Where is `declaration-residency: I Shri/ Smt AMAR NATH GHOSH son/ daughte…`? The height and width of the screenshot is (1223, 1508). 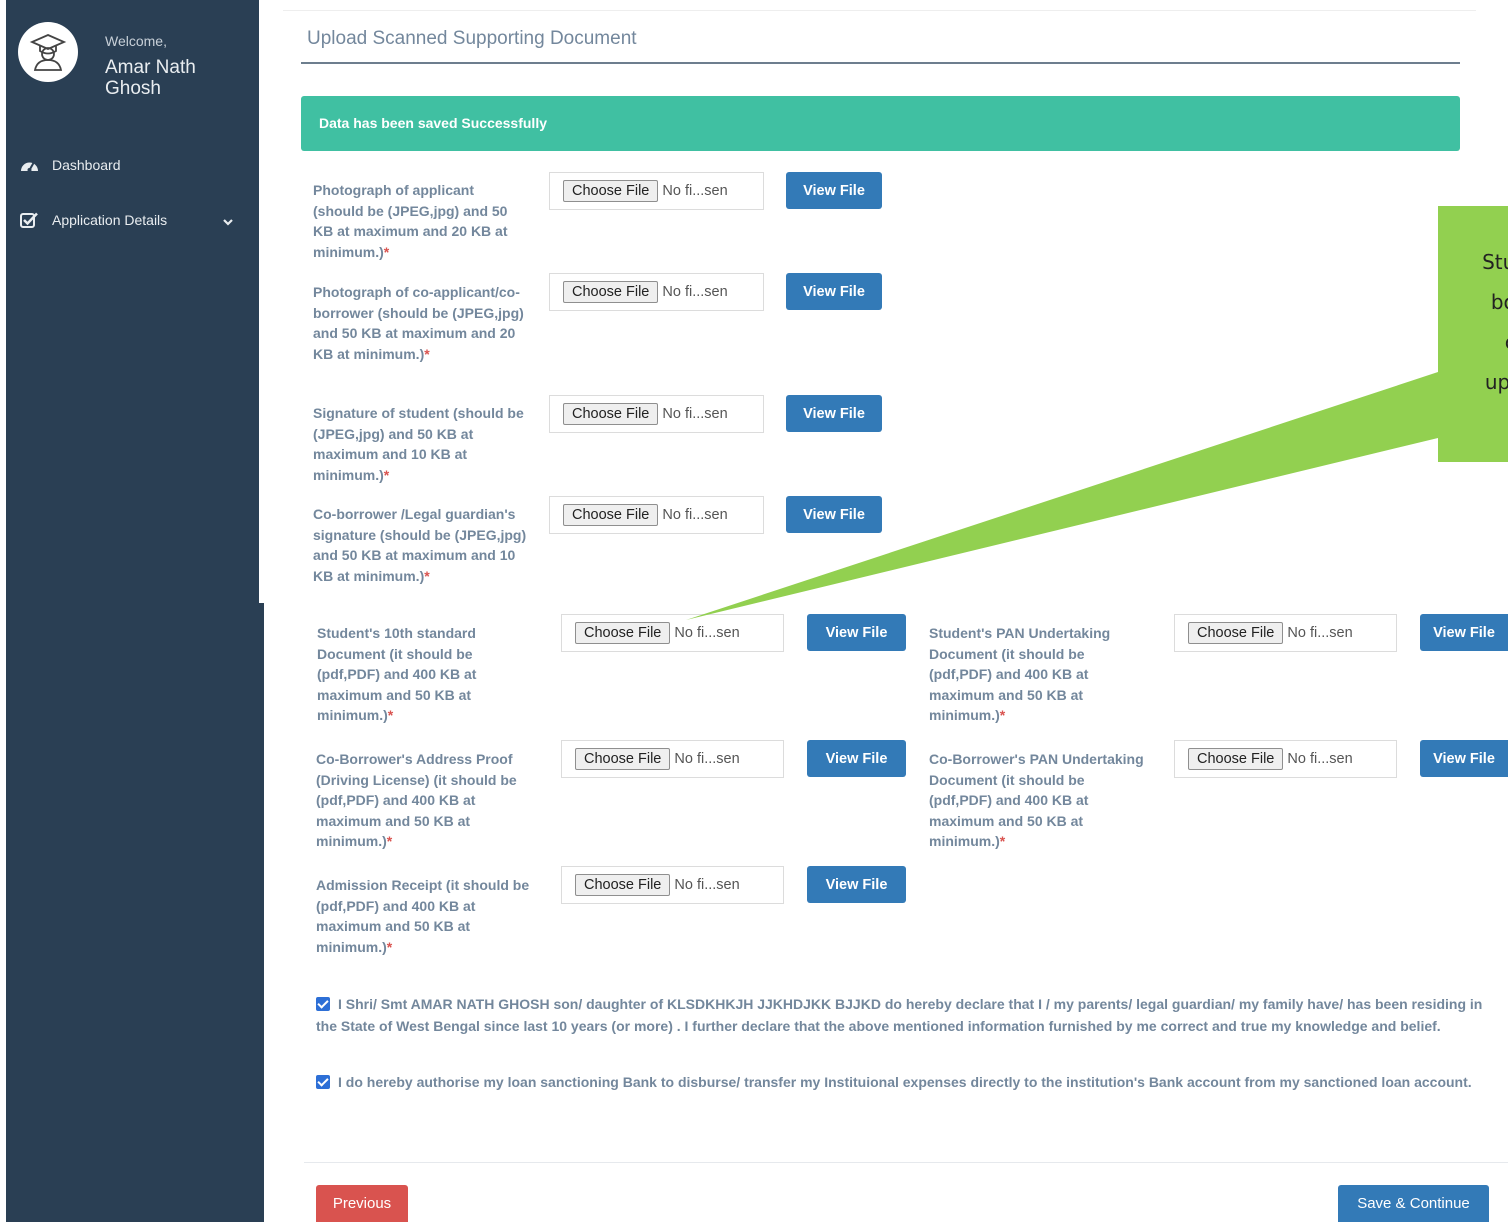
declaration-residency: I Shri/ Smt AMAR NATH GHOSH son/ daughte… is located at coordinates (899, 1015).